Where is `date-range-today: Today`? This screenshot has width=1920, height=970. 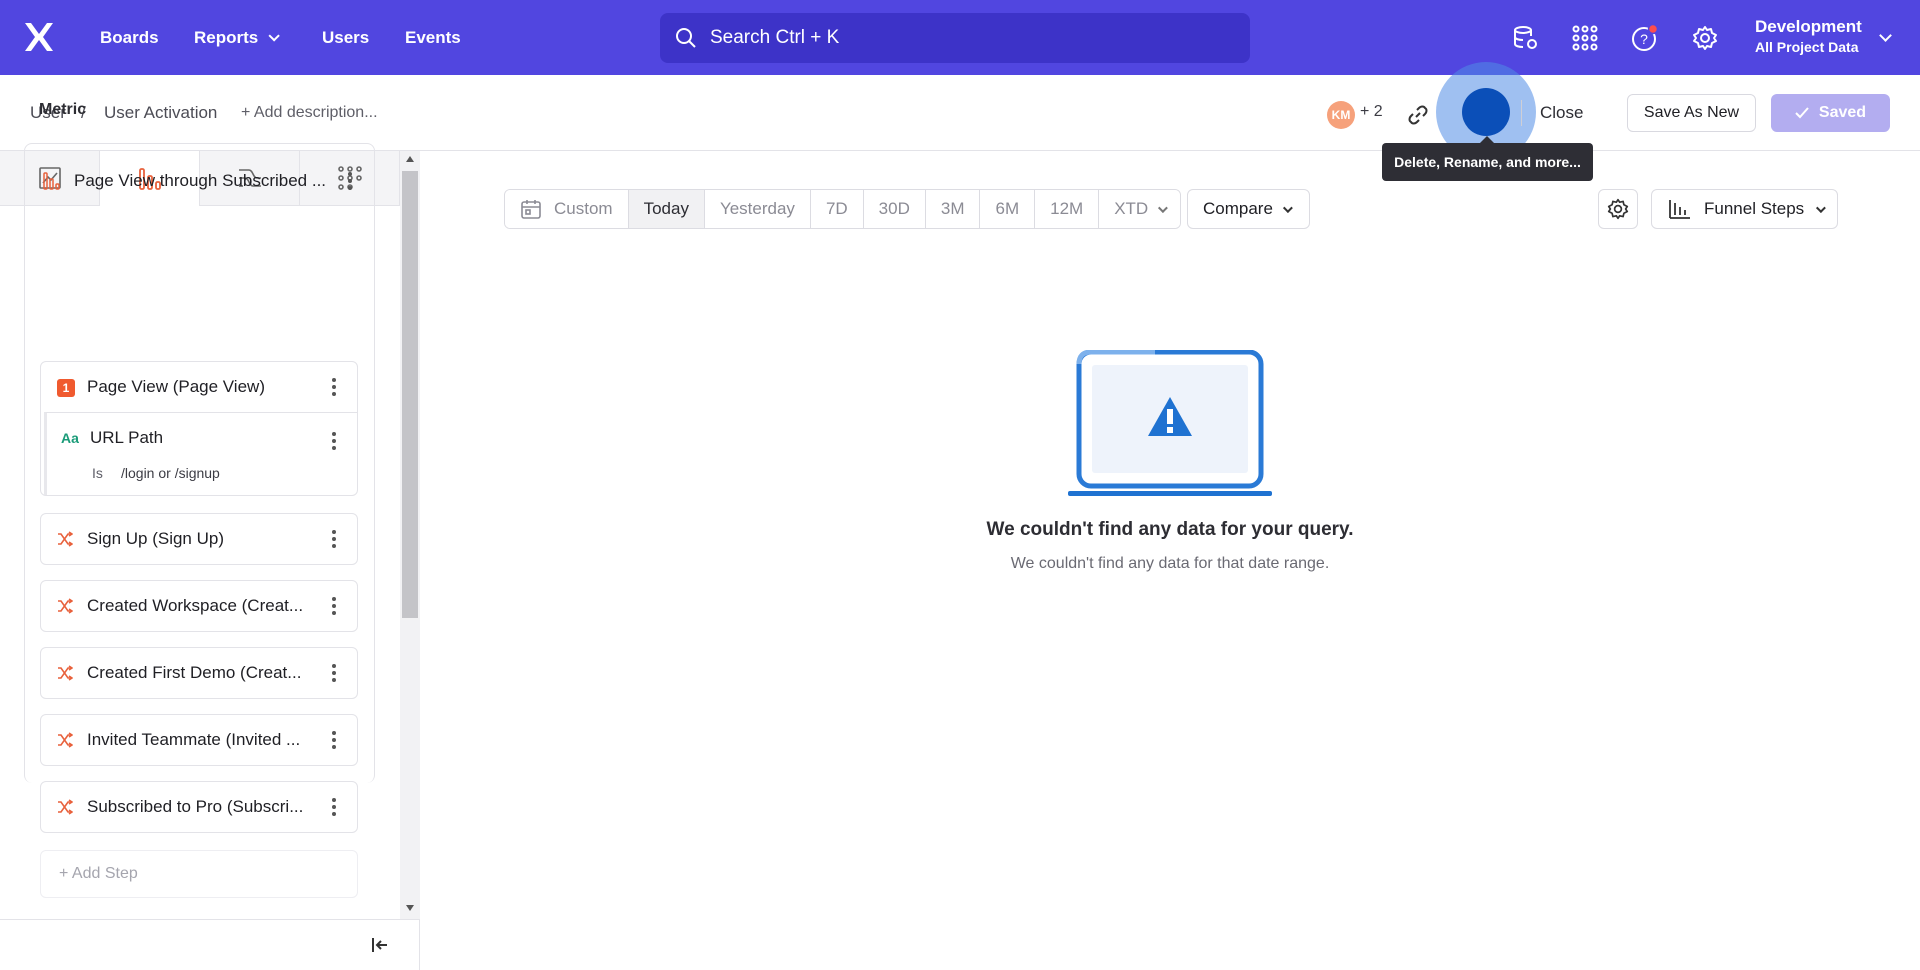
date-range-today: Today is located at coordinates (666, 209).